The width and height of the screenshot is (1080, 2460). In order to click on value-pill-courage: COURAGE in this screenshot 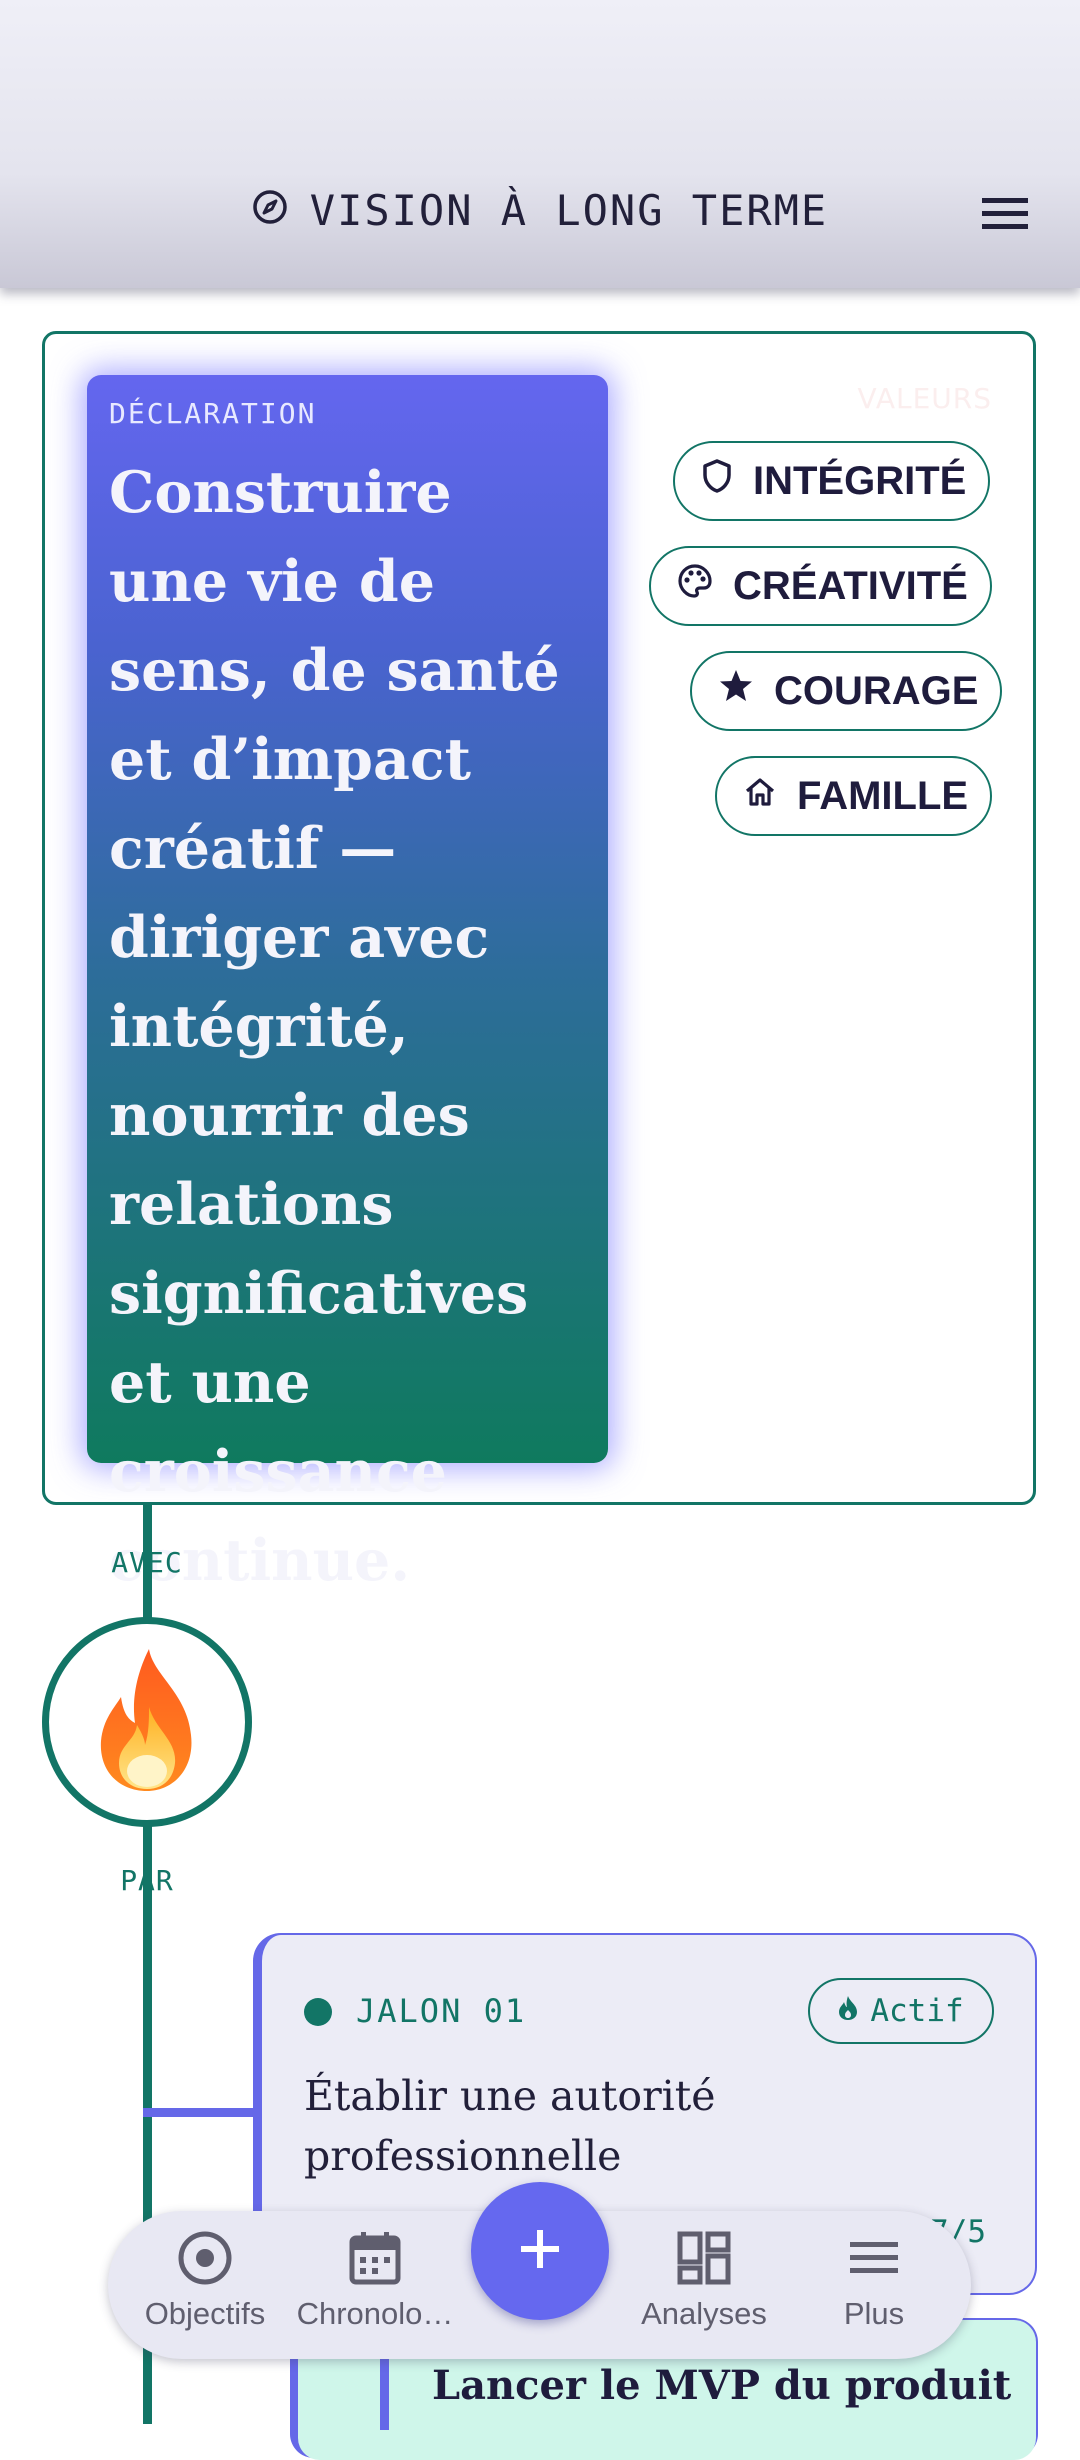, I will do `click(846, 691)`.